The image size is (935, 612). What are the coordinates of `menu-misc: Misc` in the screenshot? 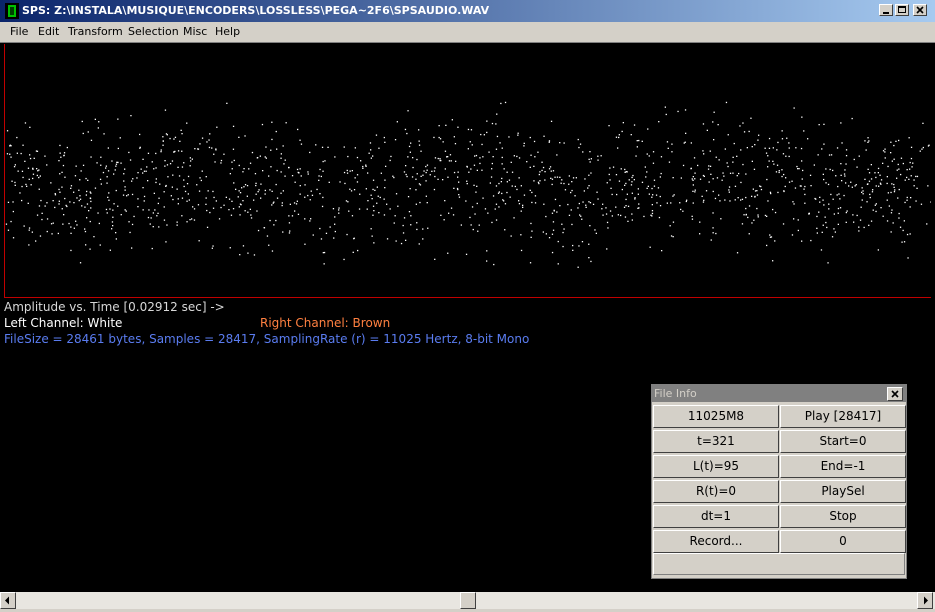 It's located at (195, 31).